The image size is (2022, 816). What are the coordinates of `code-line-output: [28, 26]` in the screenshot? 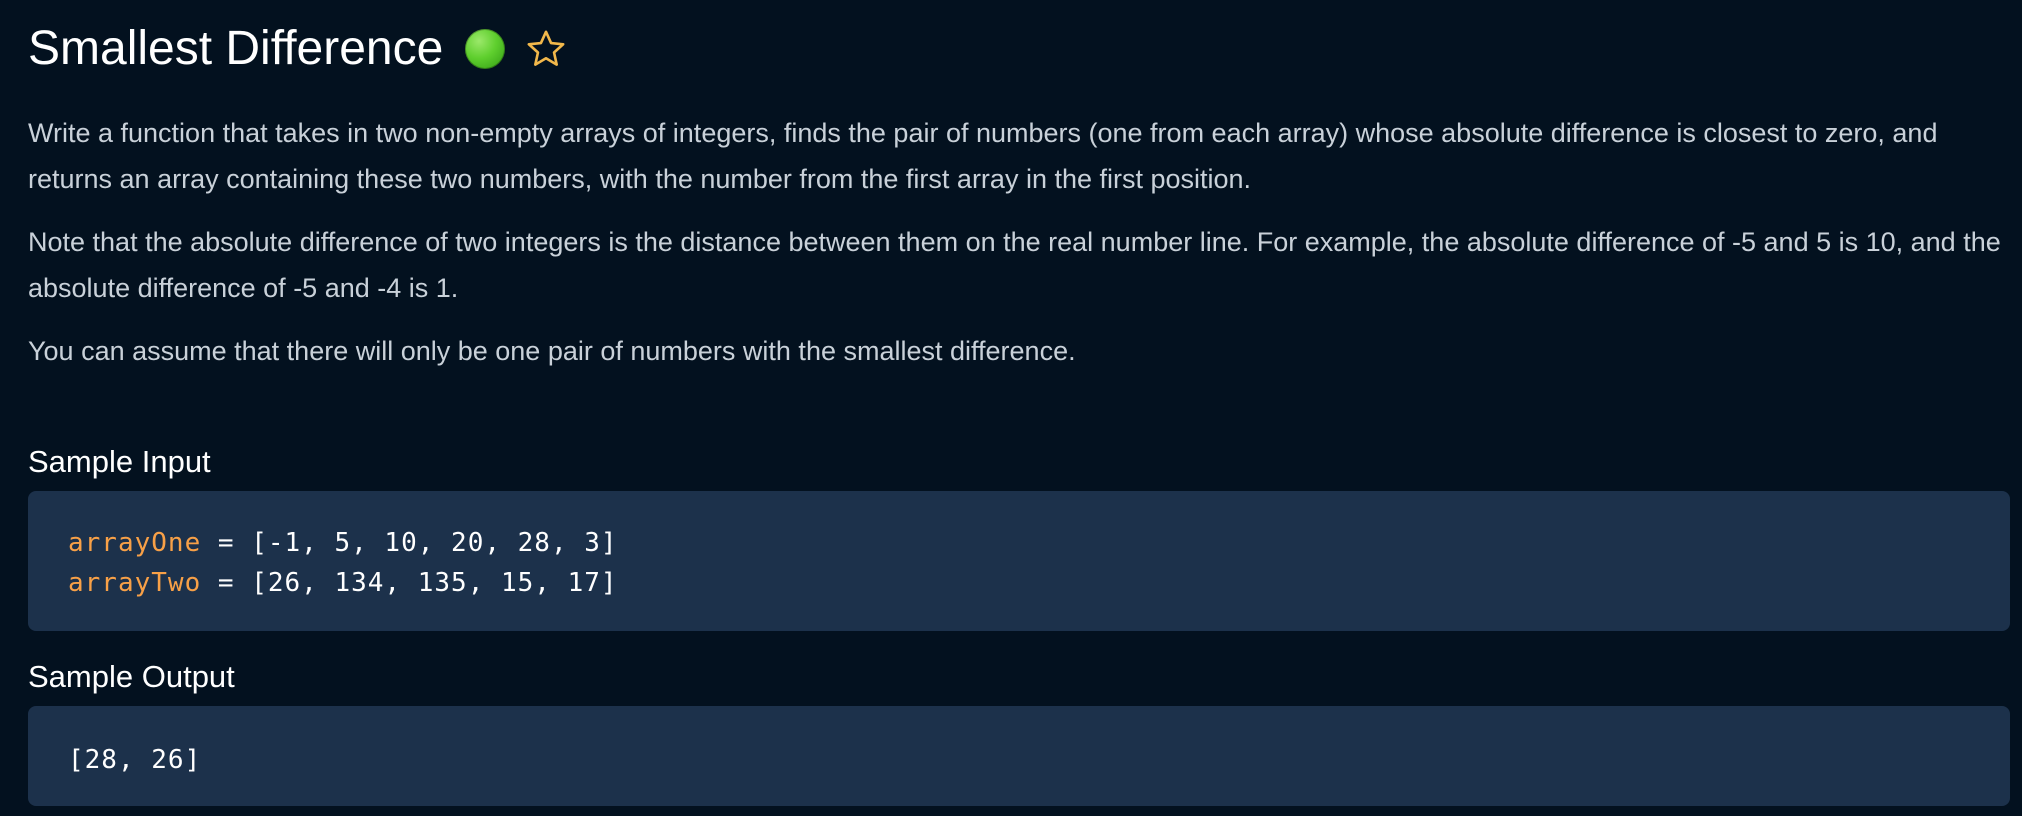 It's located at (135, 760).